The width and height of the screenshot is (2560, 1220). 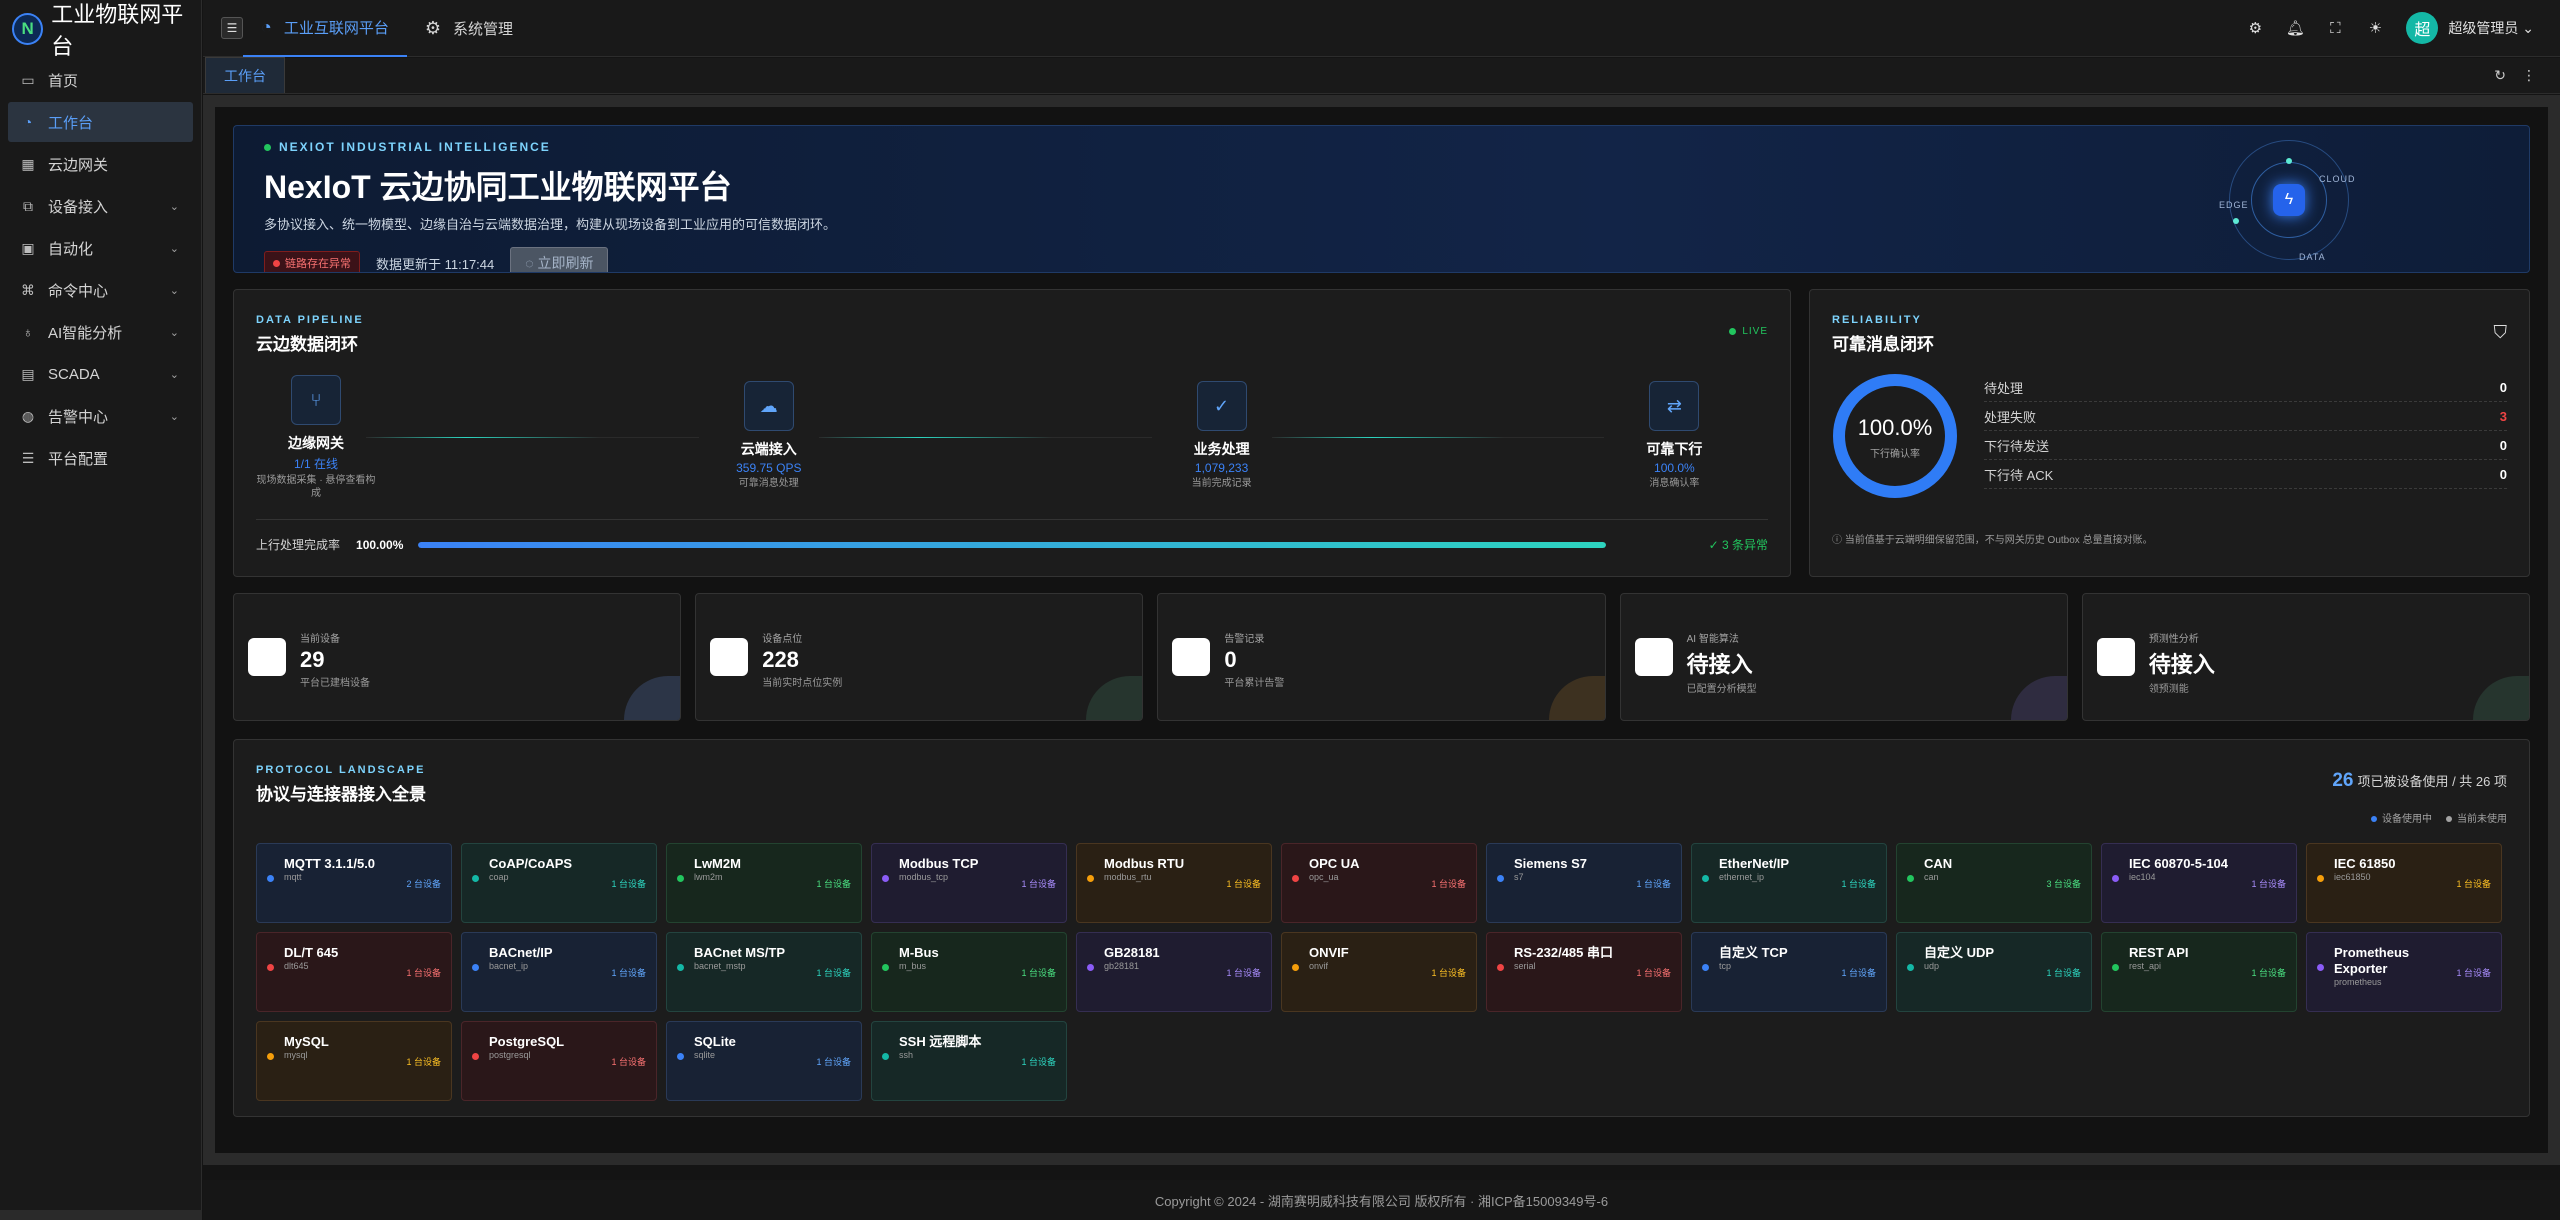 What do you see at coordinates (28, 79) in the screenshot?
I see `monitor-icon: ▭` at bounding box center [28, 79].